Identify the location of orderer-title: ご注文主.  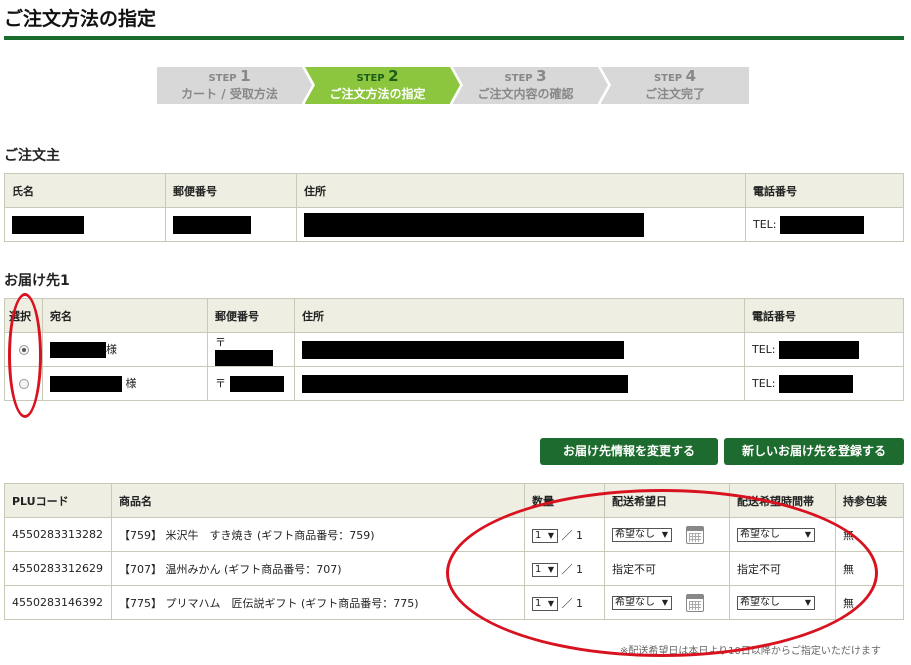
(32, 156).